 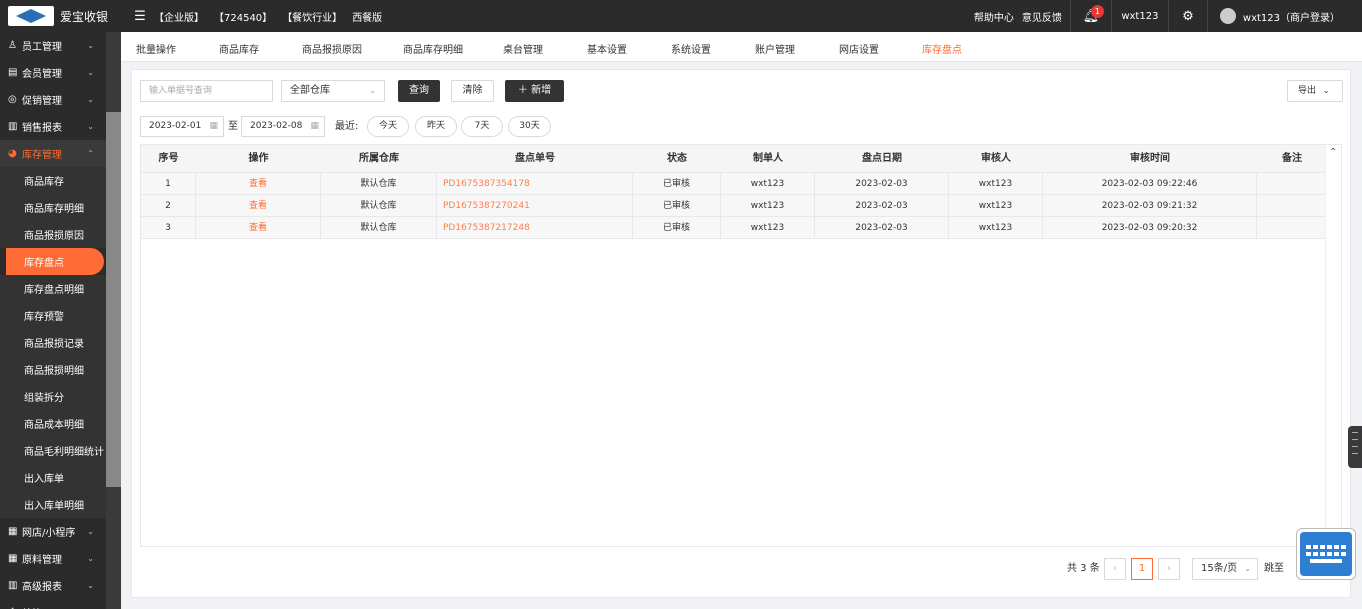 I want to click on column-header: 盘点单号, so click(x=535, y=158).